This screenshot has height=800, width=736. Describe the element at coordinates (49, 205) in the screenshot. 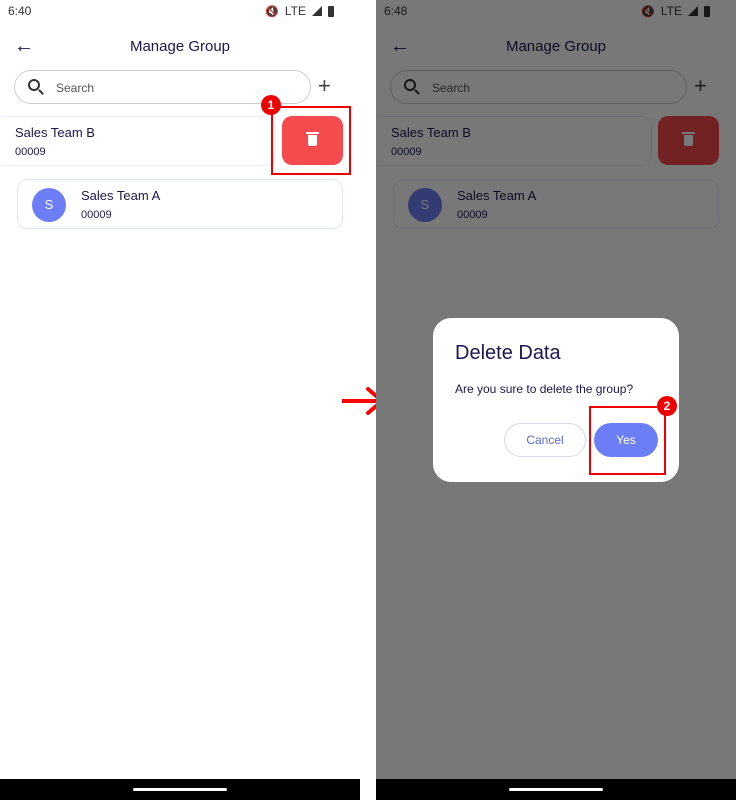

I see `avatar: S` at that location.